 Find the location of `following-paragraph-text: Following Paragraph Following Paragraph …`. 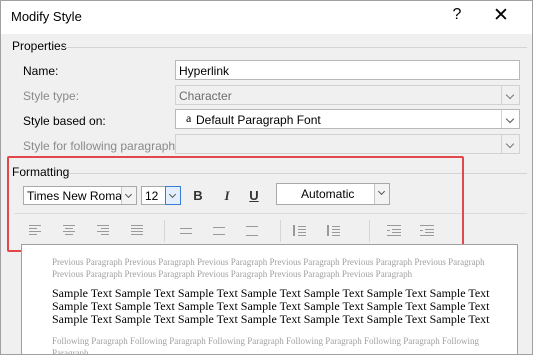

following-paragraph-text: Following Paragraph Following Paragraph … is located at coordinates (265, 345).